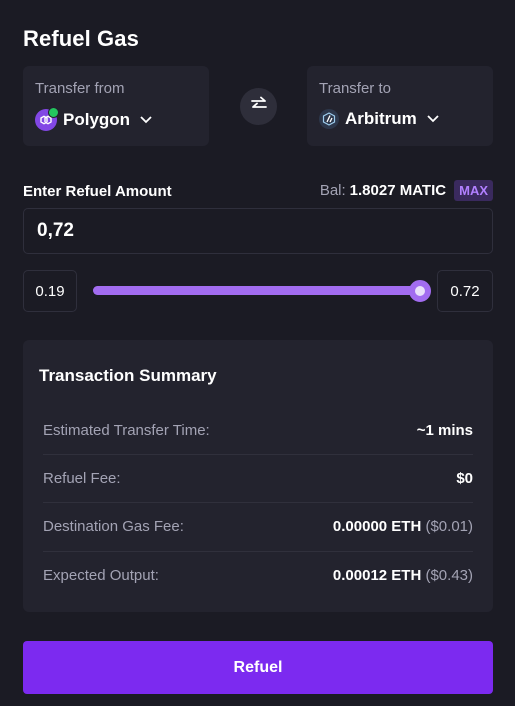  What do you see at coordinates (50, 291) in the screenshot?
I see `slider-min-value: 0.19` at bounding box center [50, 291].